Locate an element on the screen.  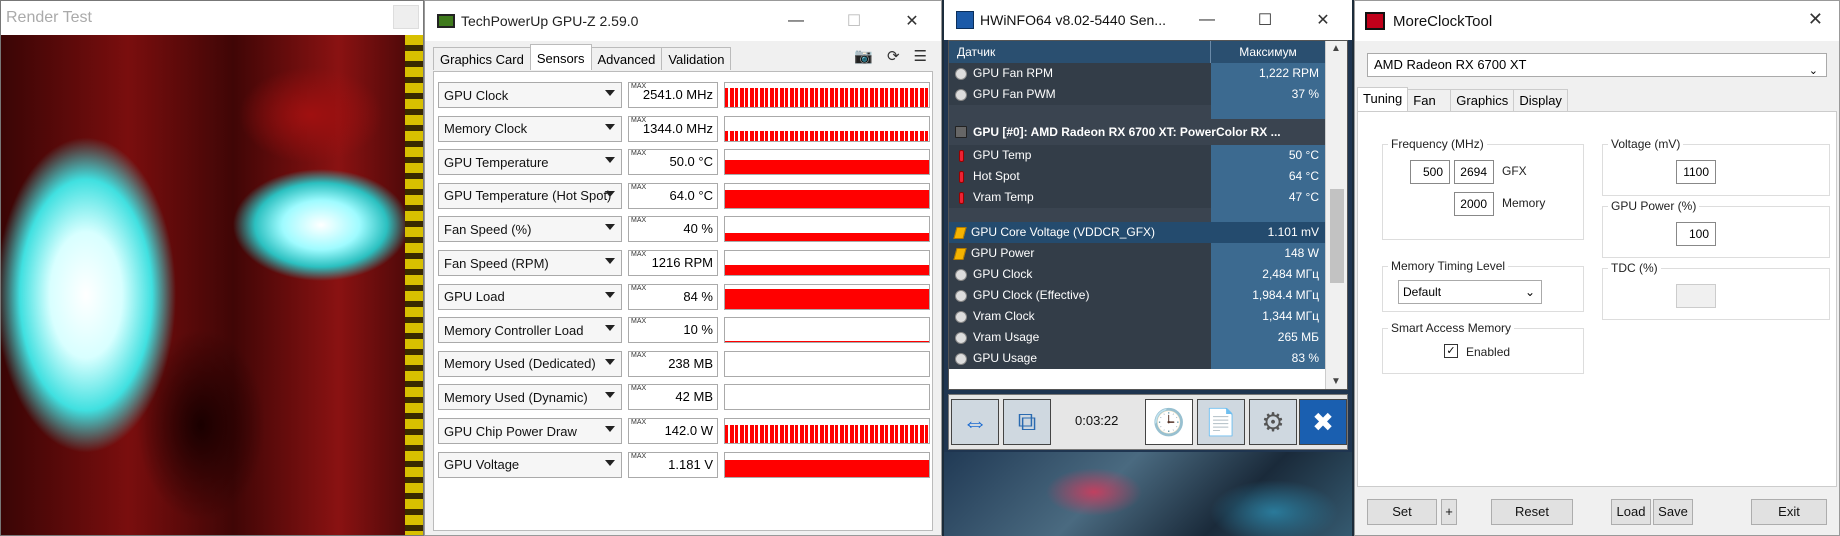
sensor-name-select: Fan Speed (RPM) is located at coordinates (530, 263).